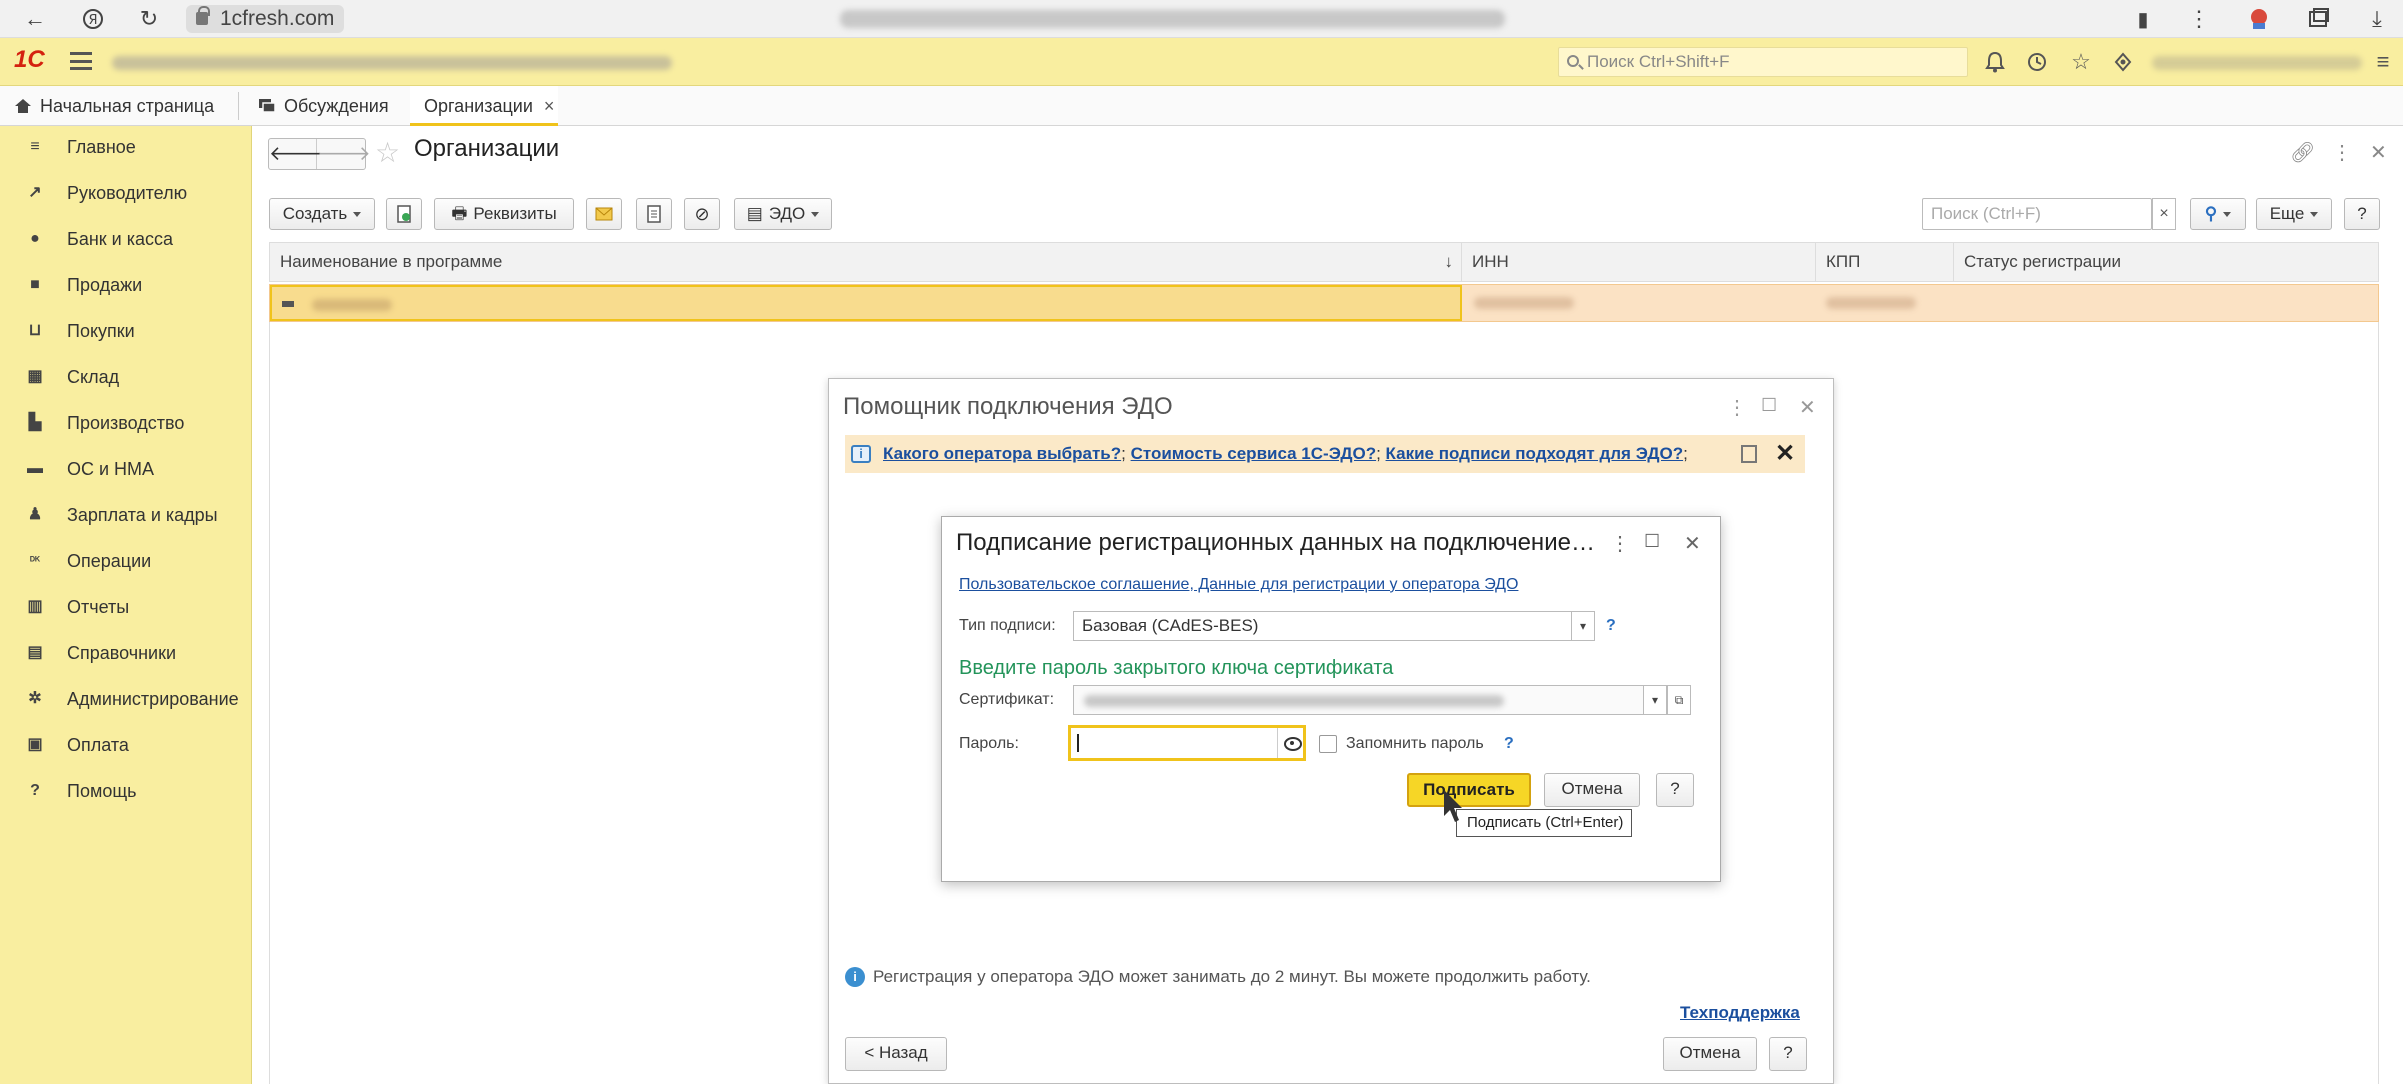  I want to click on sidebar-item-manager: ↗ Руководителю, so click(126, 193).